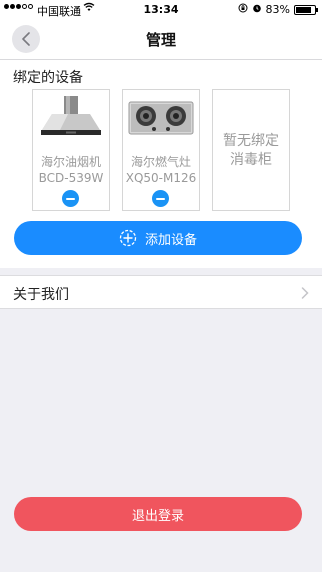 This screenshot has width=322, height=572. What do you see at coordinates (243, 9) in the screenshot?
I see `orientation-lock-icon` at bounding box center [243, 9].